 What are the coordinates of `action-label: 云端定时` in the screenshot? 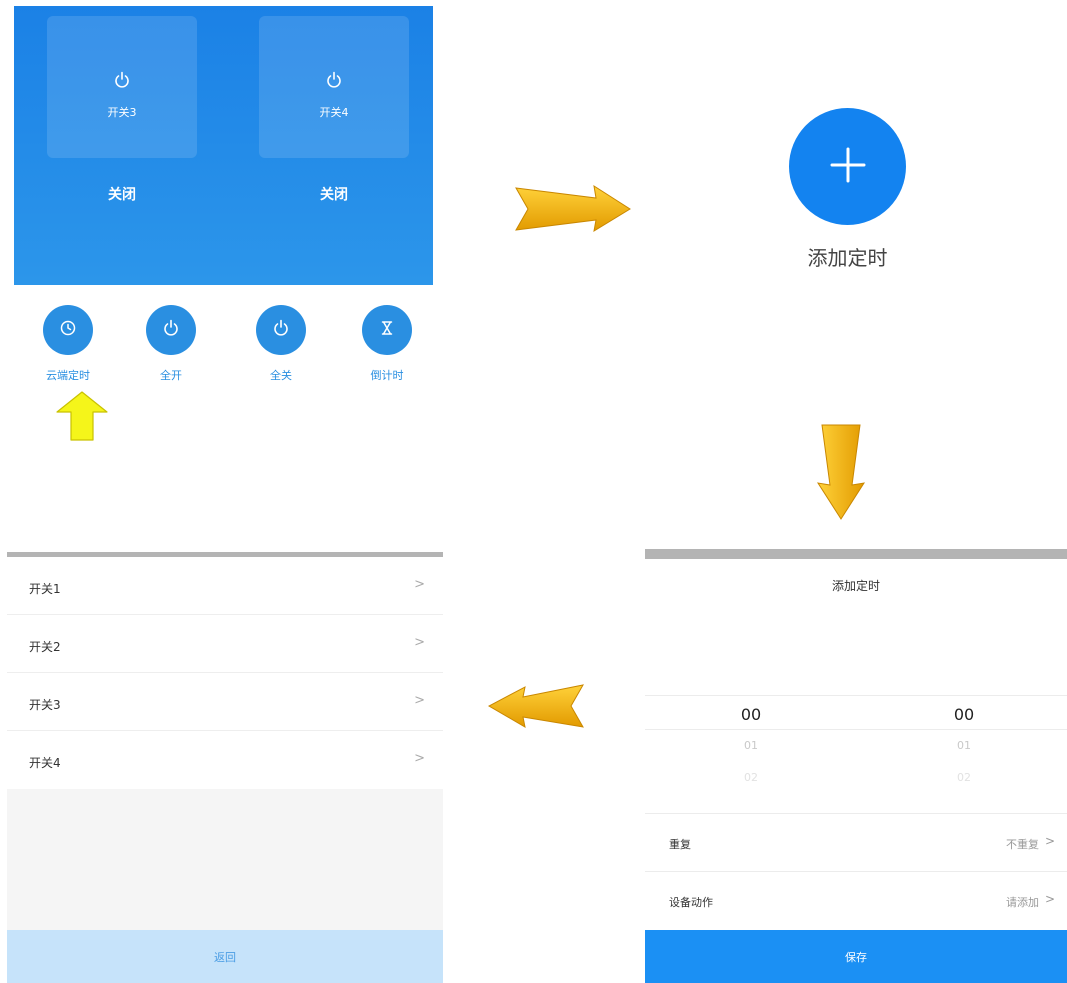 It's located at (68, 375).